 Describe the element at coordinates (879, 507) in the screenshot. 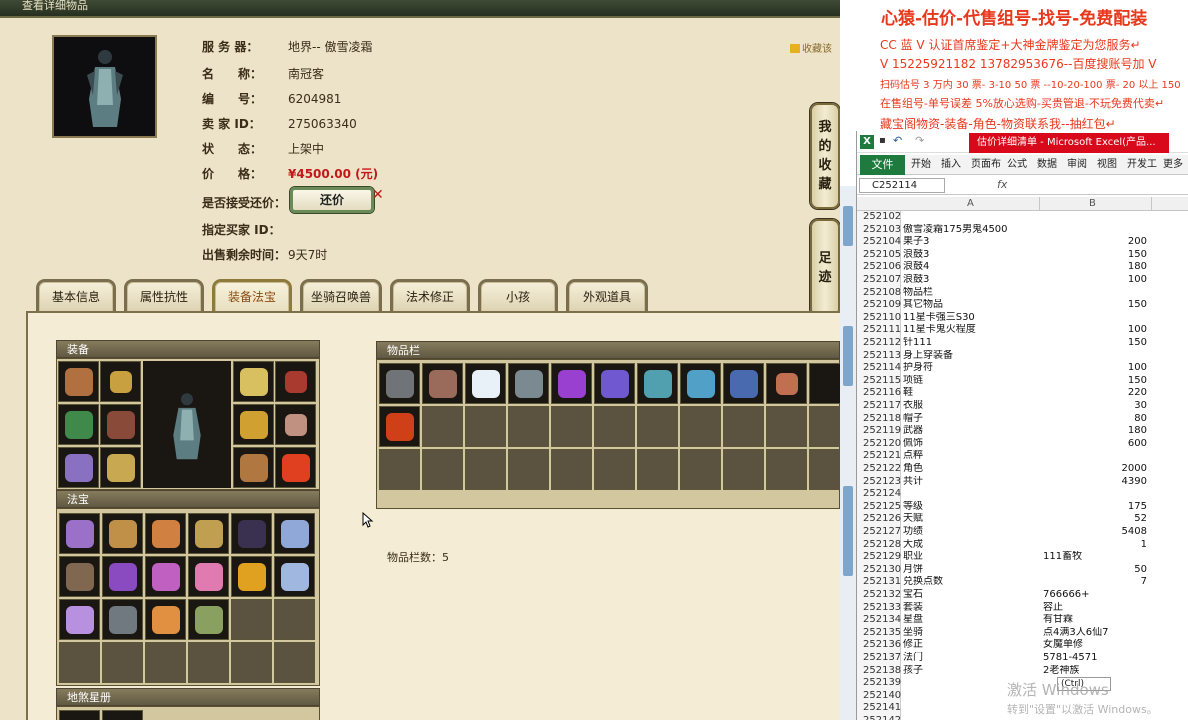

I see `row-number: 252125` at that location.